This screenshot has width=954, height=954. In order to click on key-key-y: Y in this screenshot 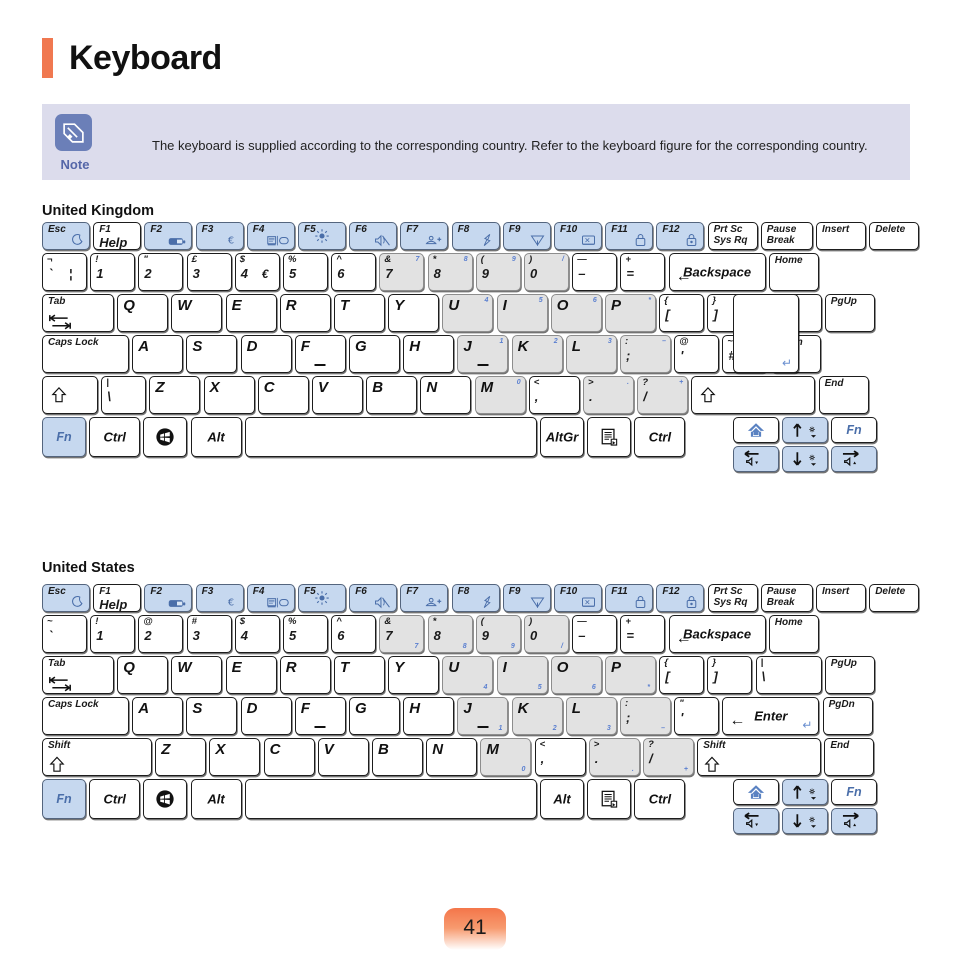, I will do `click(414, 313)`.